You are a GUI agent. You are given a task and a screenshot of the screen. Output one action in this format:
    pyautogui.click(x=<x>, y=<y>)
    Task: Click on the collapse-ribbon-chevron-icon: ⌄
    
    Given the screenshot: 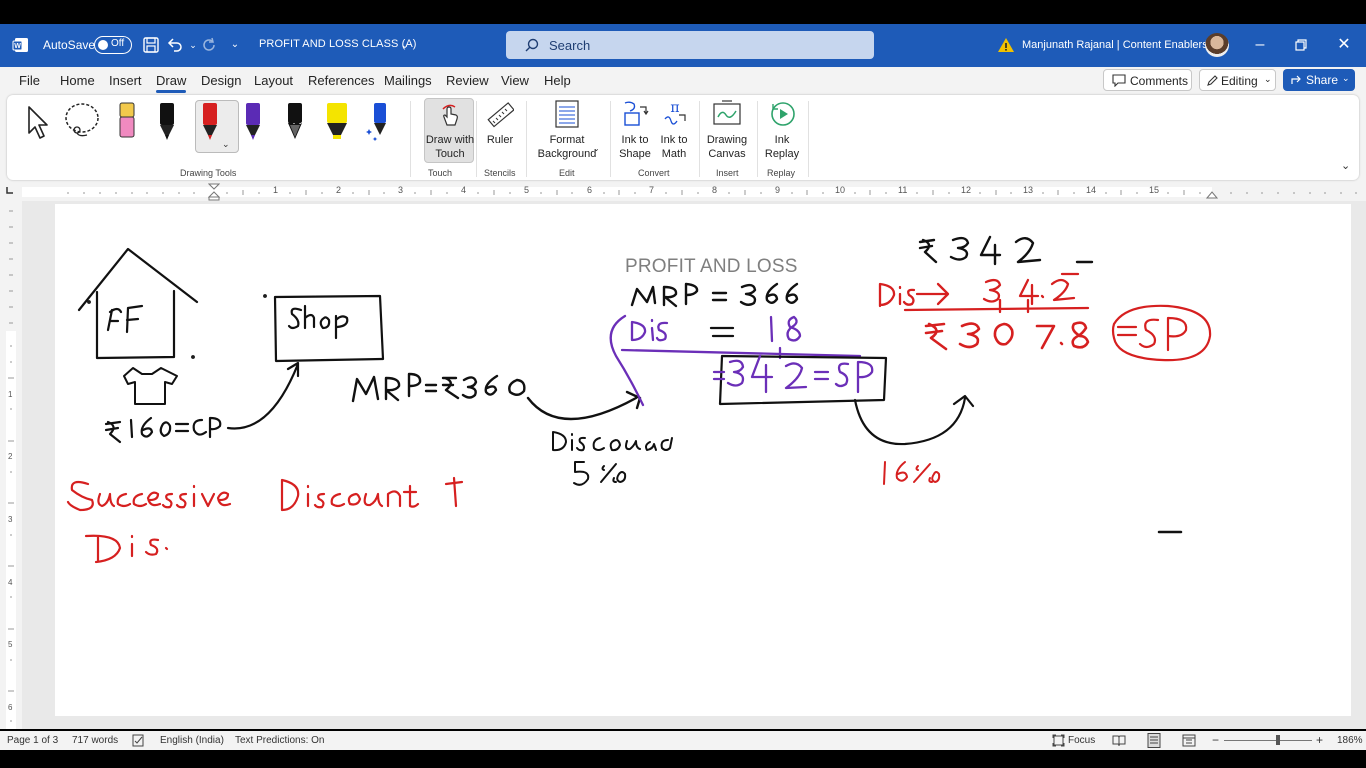 What is the action you would take?
    pyautogui.click(x=1345, y=165)
    